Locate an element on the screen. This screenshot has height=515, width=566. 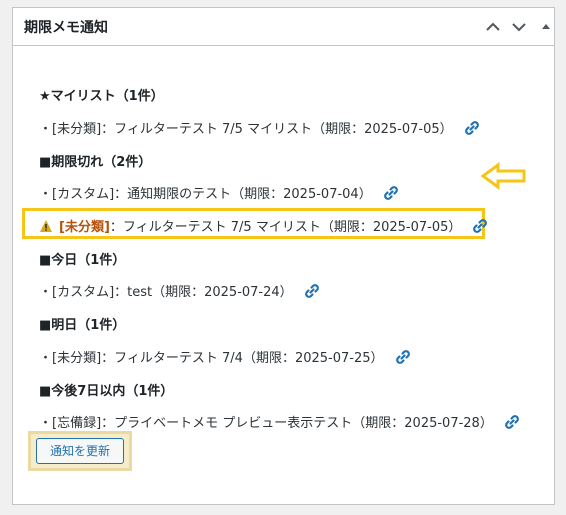
refresh-notifications-button: 通知を更新 is located at coordinates (80, 451).